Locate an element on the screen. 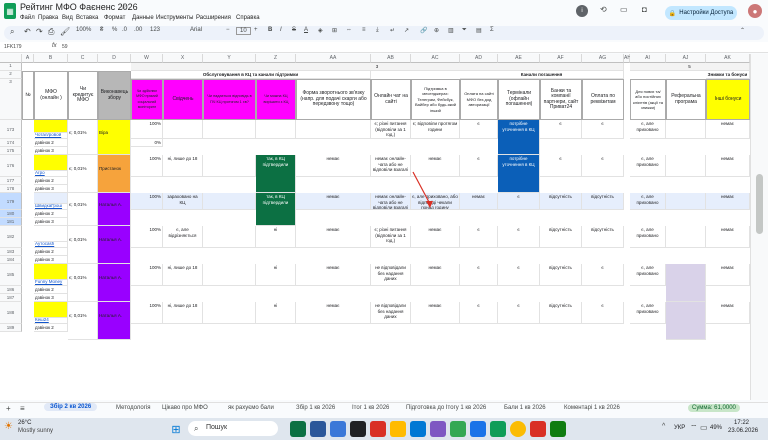 This screenshot has width=768, height=440. chart-icon: ▥ is located at coordinates (451, 30).